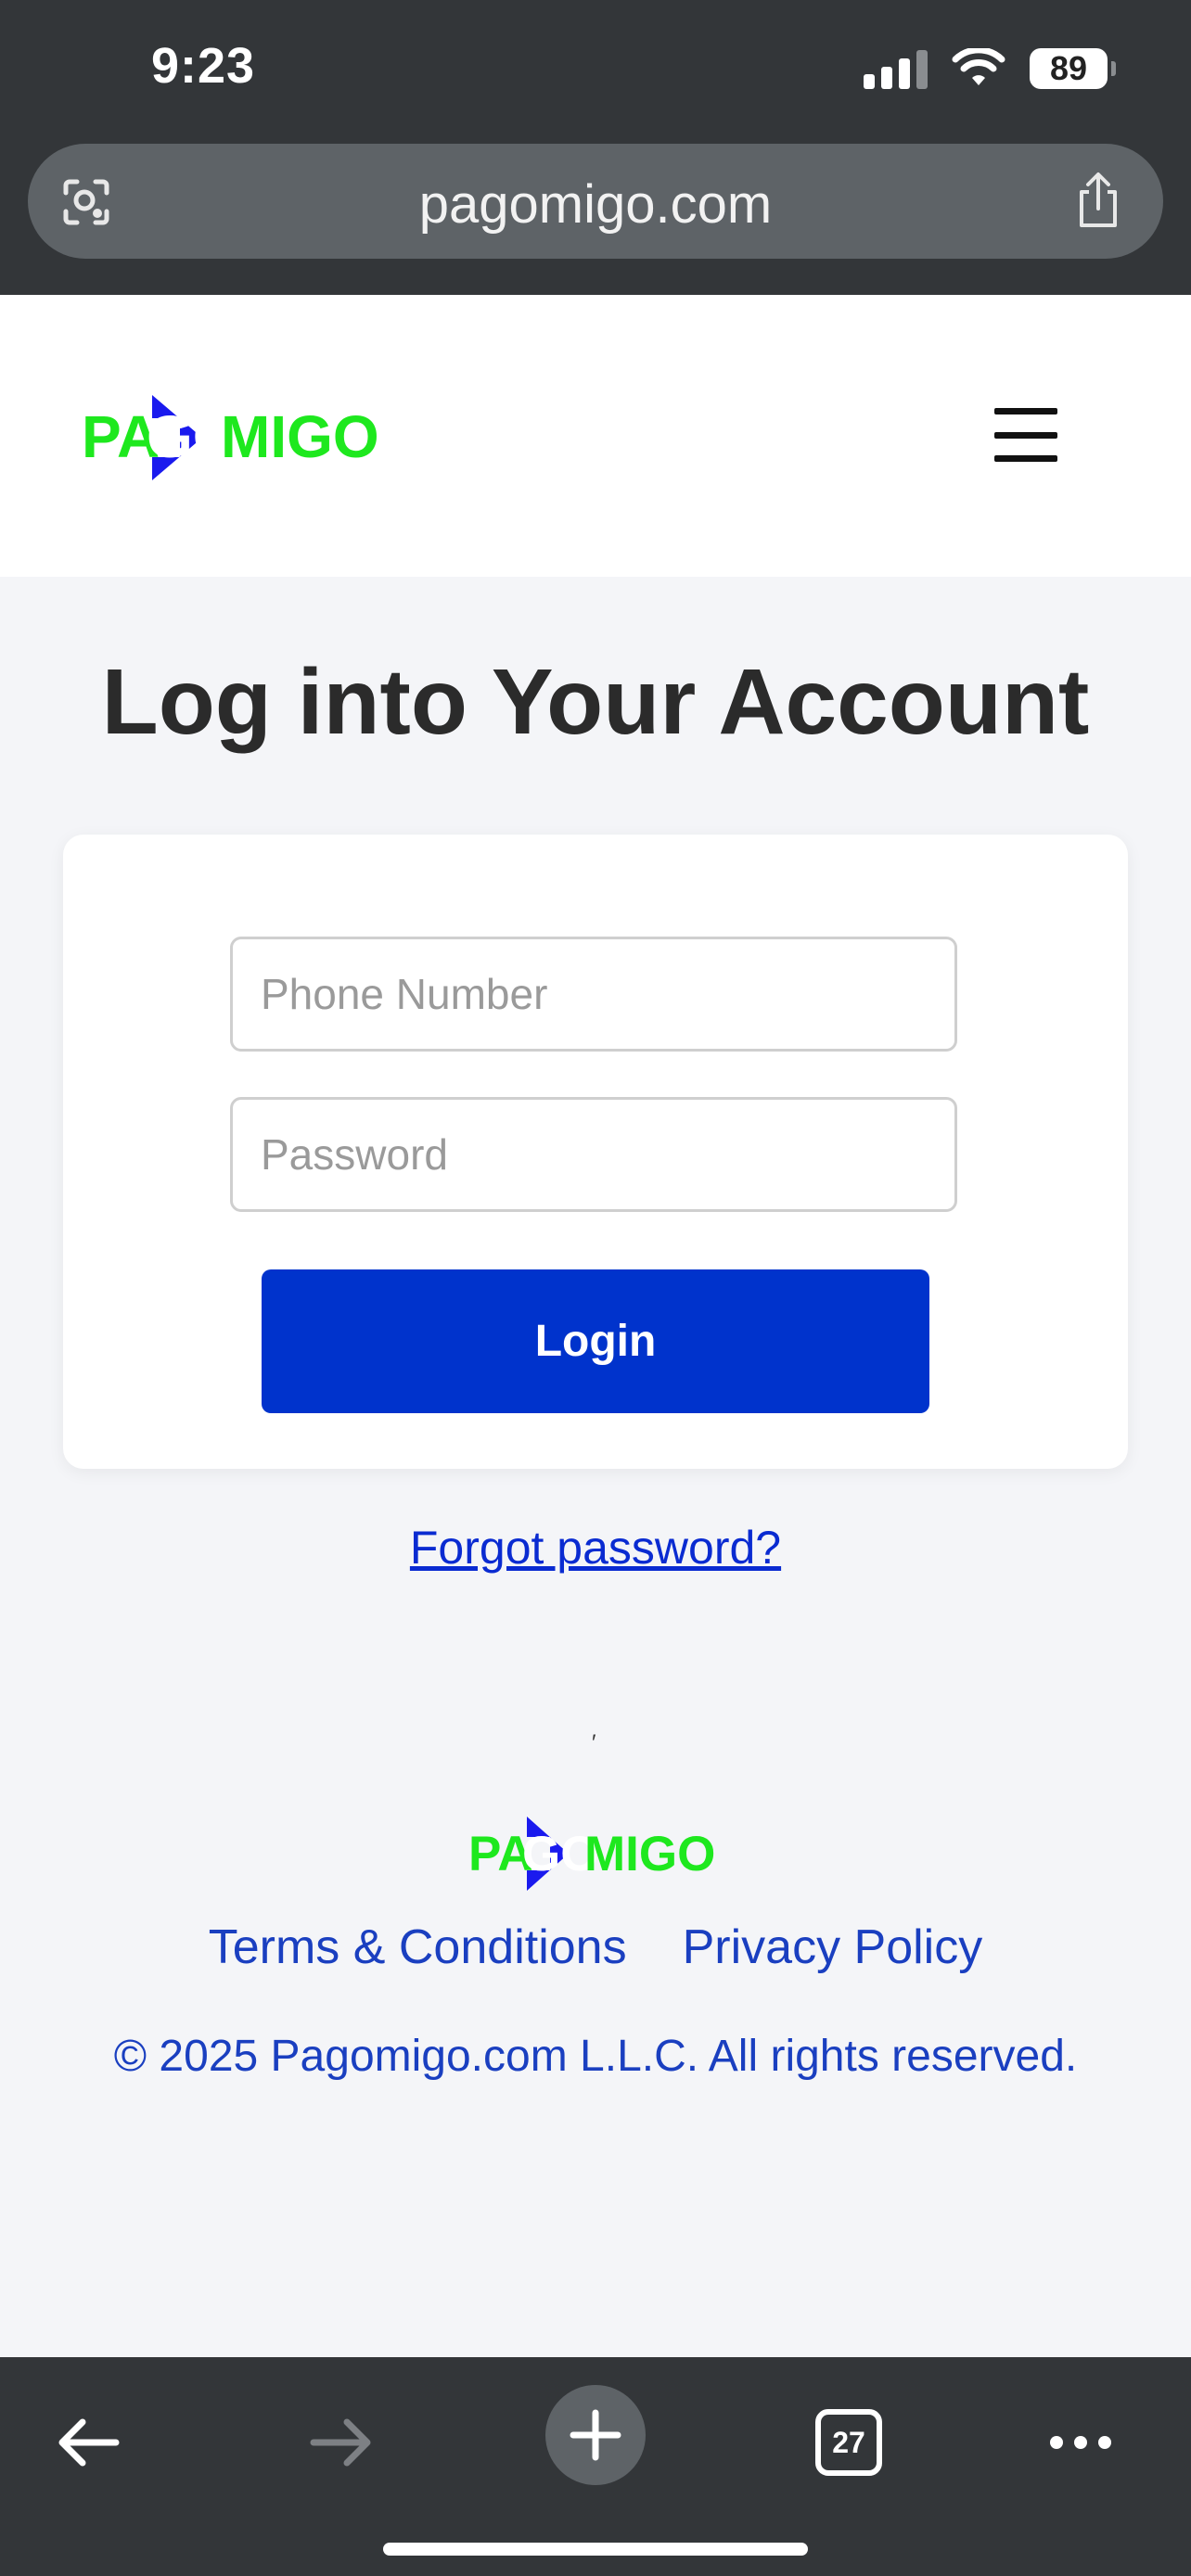 The width and height of the screenshot is (1191, 2576). I want to click on new-tab-button, so click(595, 2435).